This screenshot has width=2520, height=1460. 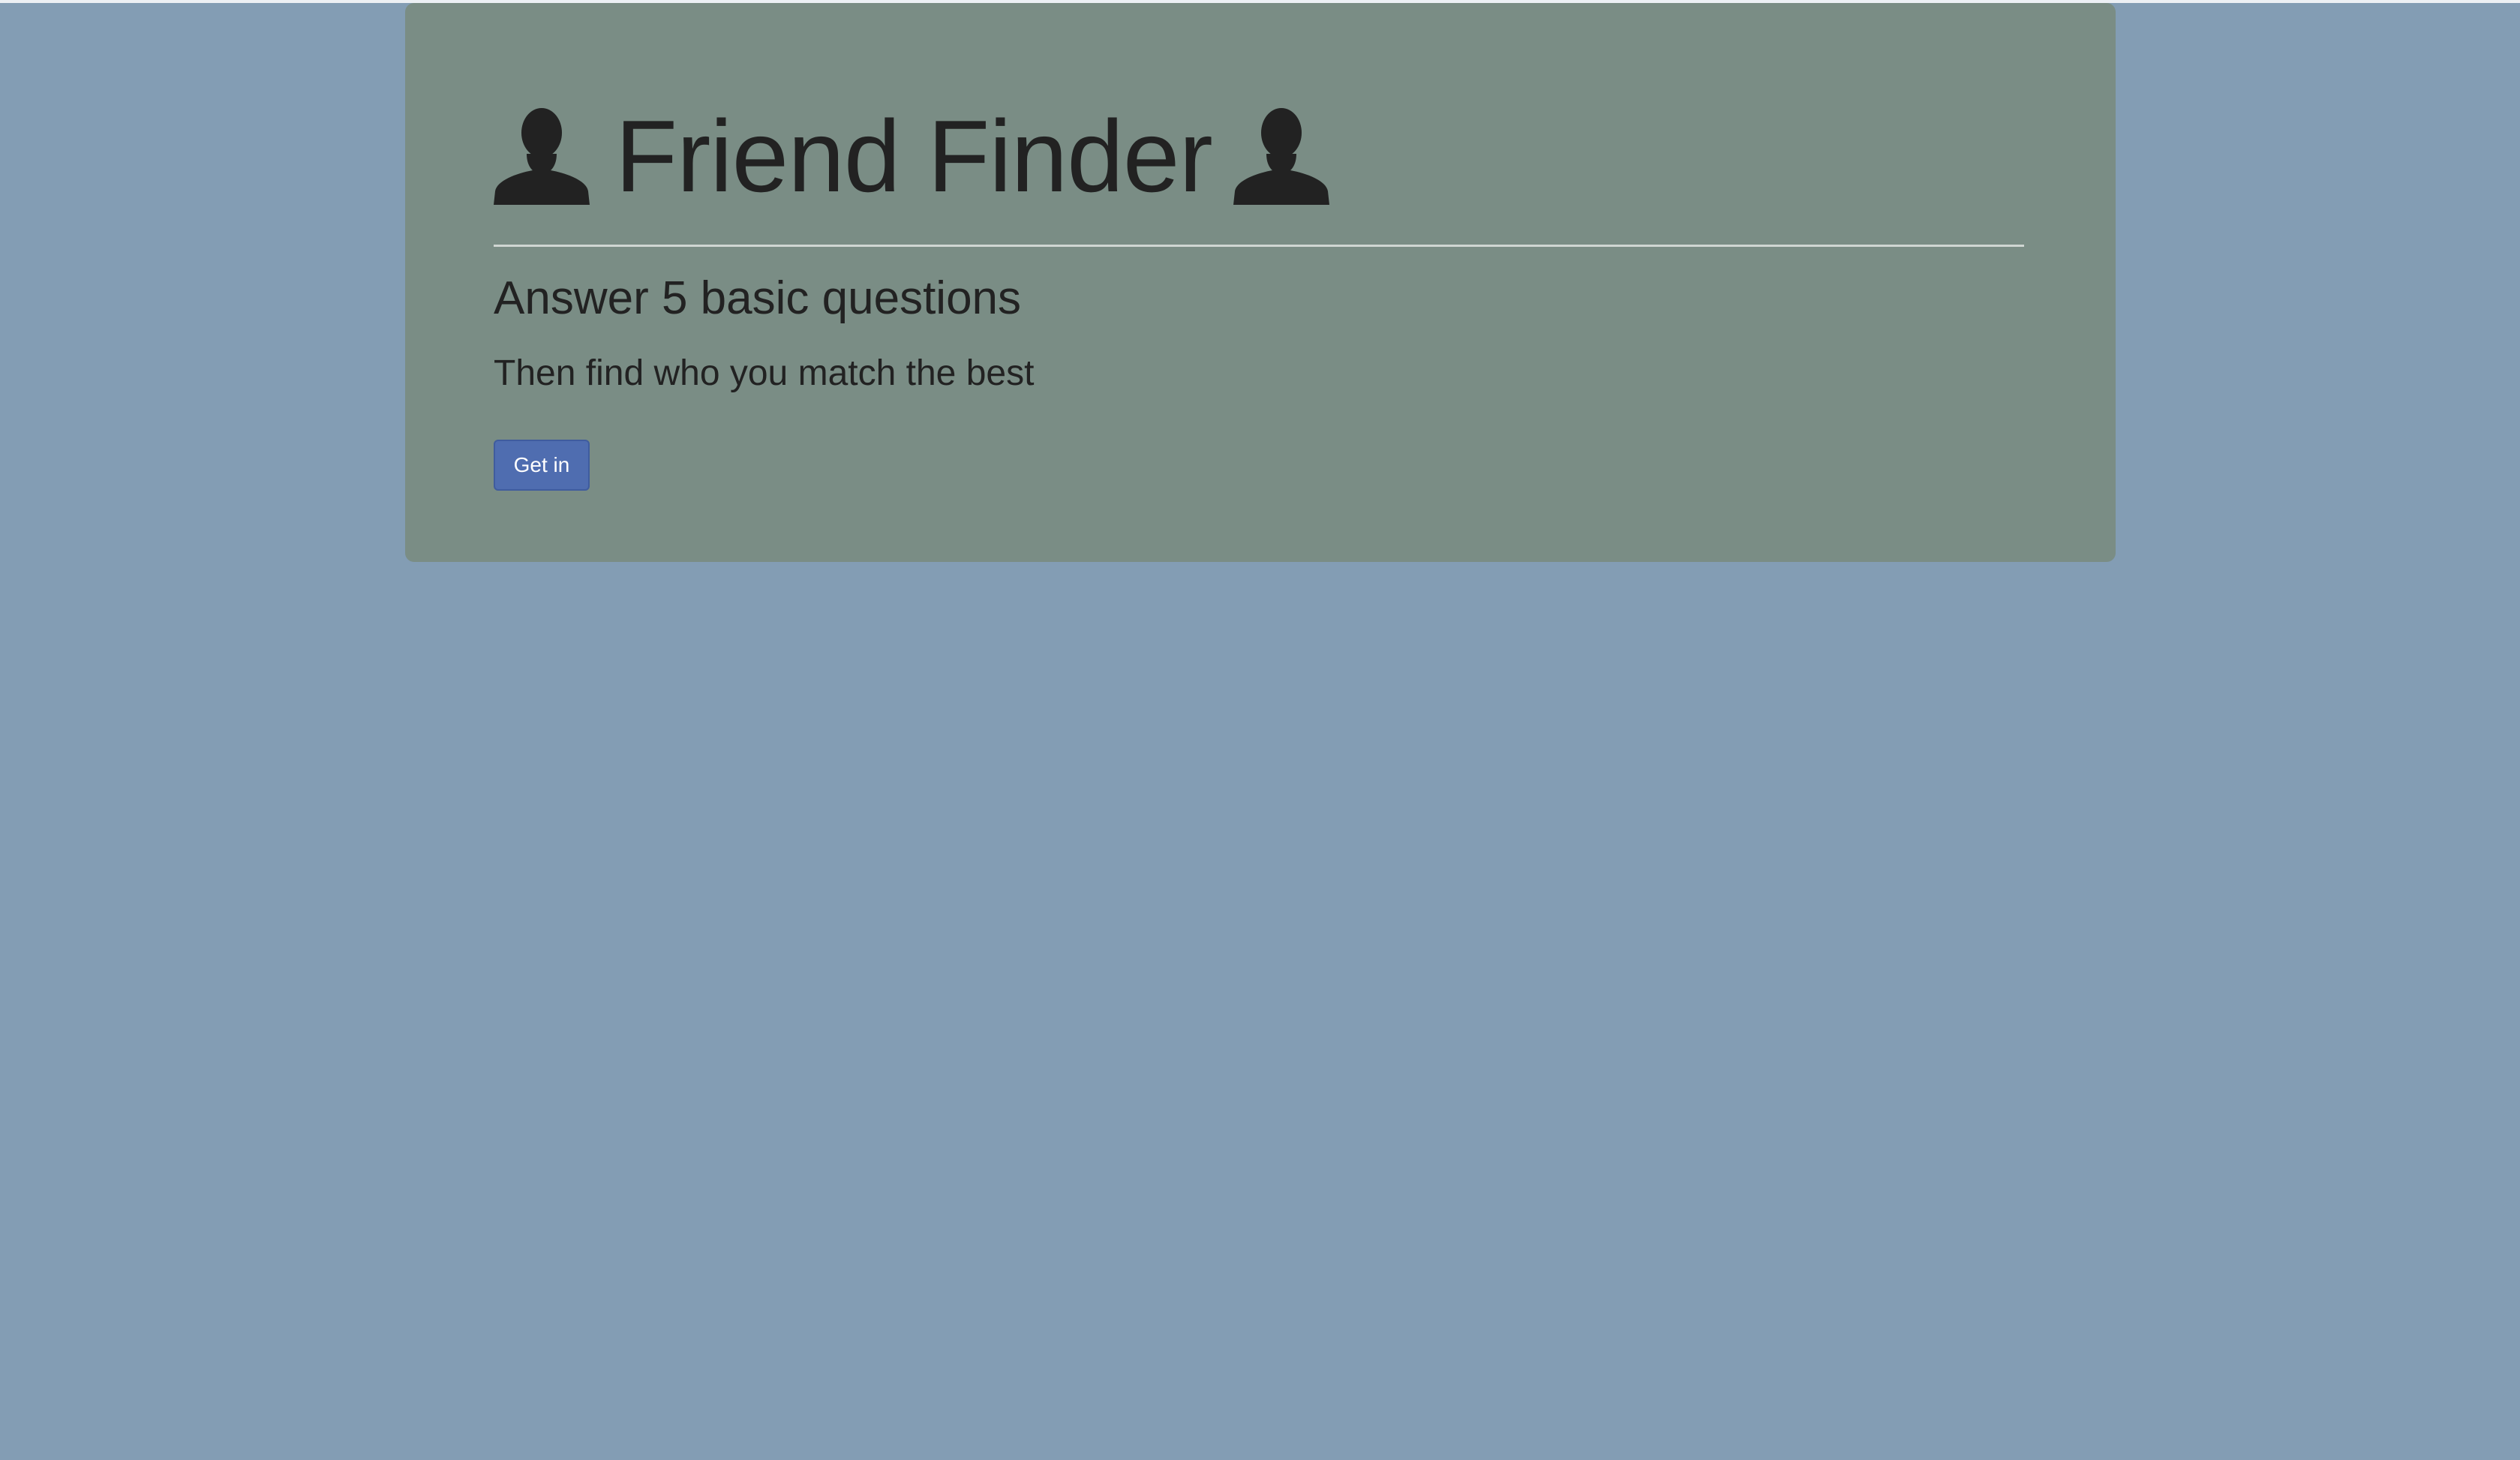 I want to click on lead-text: Then find who you match the best, so click(x=764, y=373).